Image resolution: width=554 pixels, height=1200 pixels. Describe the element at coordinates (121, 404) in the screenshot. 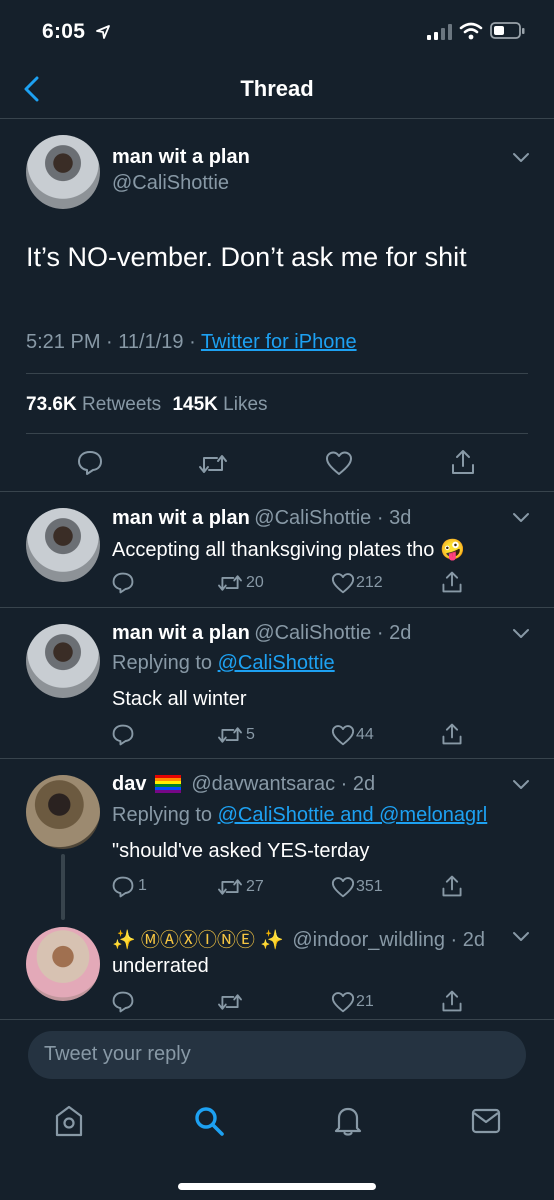

I see `retweets-label: Retweets` at that location.